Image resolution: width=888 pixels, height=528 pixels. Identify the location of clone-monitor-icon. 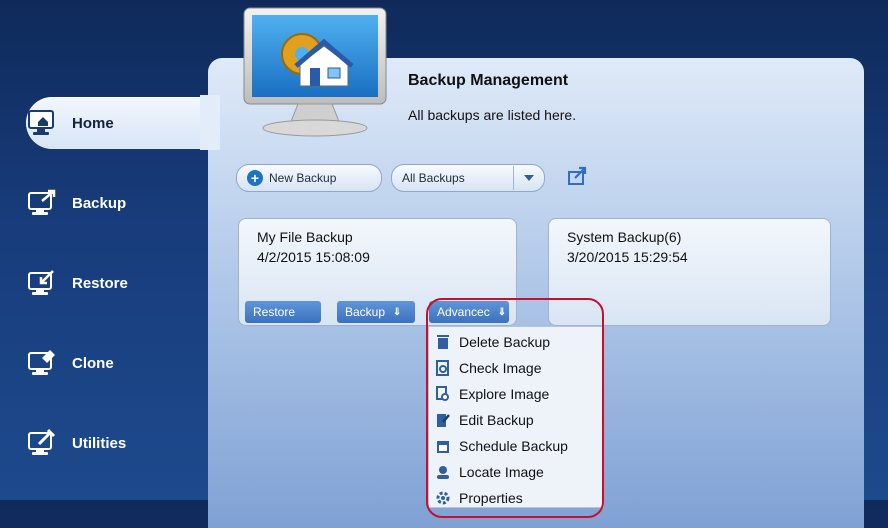
(43, 363).